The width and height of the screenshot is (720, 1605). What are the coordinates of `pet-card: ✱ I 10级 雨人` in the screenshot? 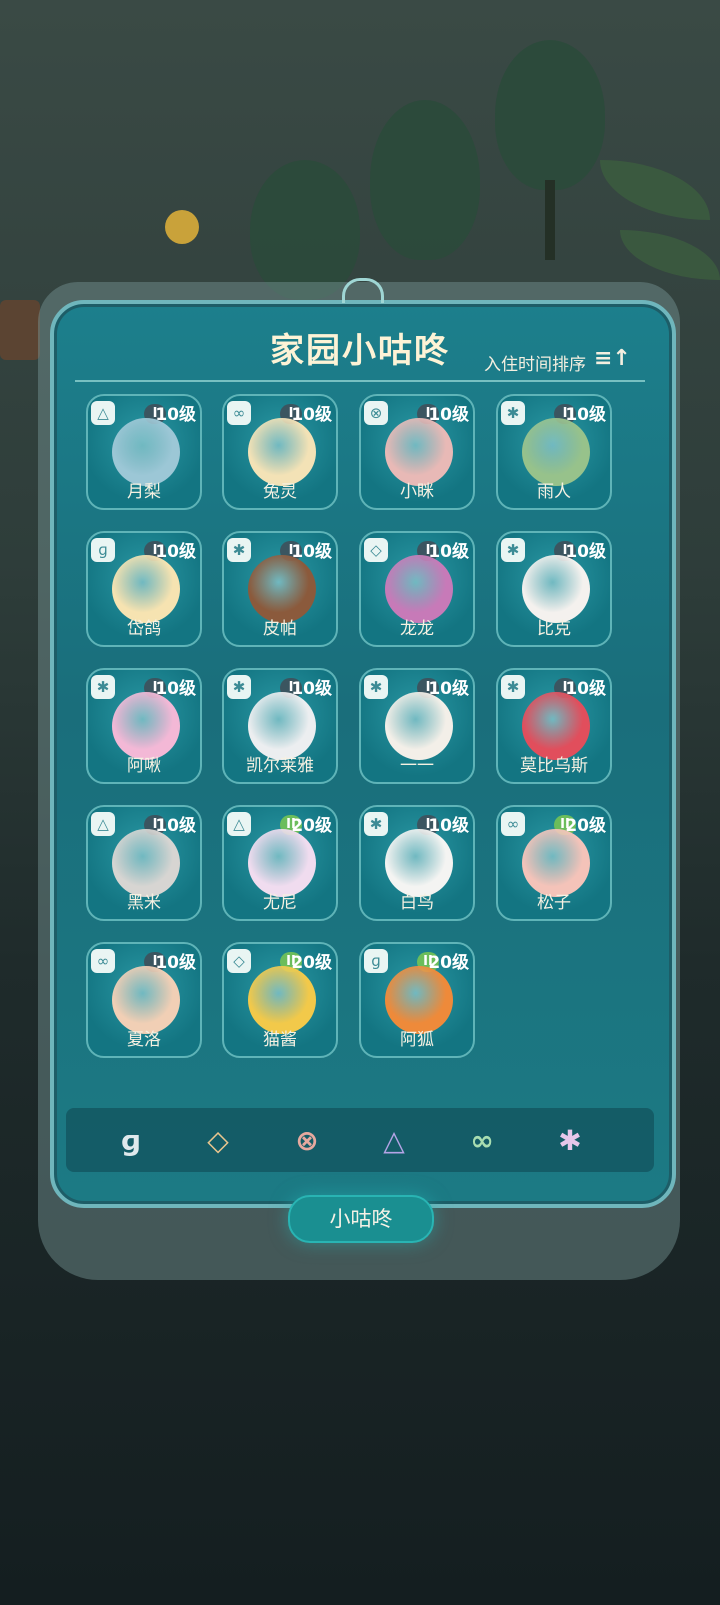 It's located at (554, 452).